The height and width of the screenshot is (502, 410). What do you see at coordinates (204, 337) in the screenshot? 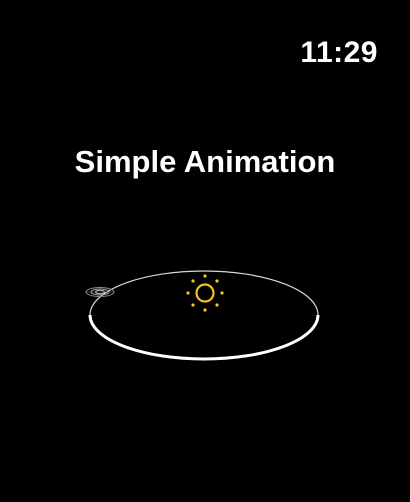
I see `orbit-front-arc` at bounding box center [204, 337].